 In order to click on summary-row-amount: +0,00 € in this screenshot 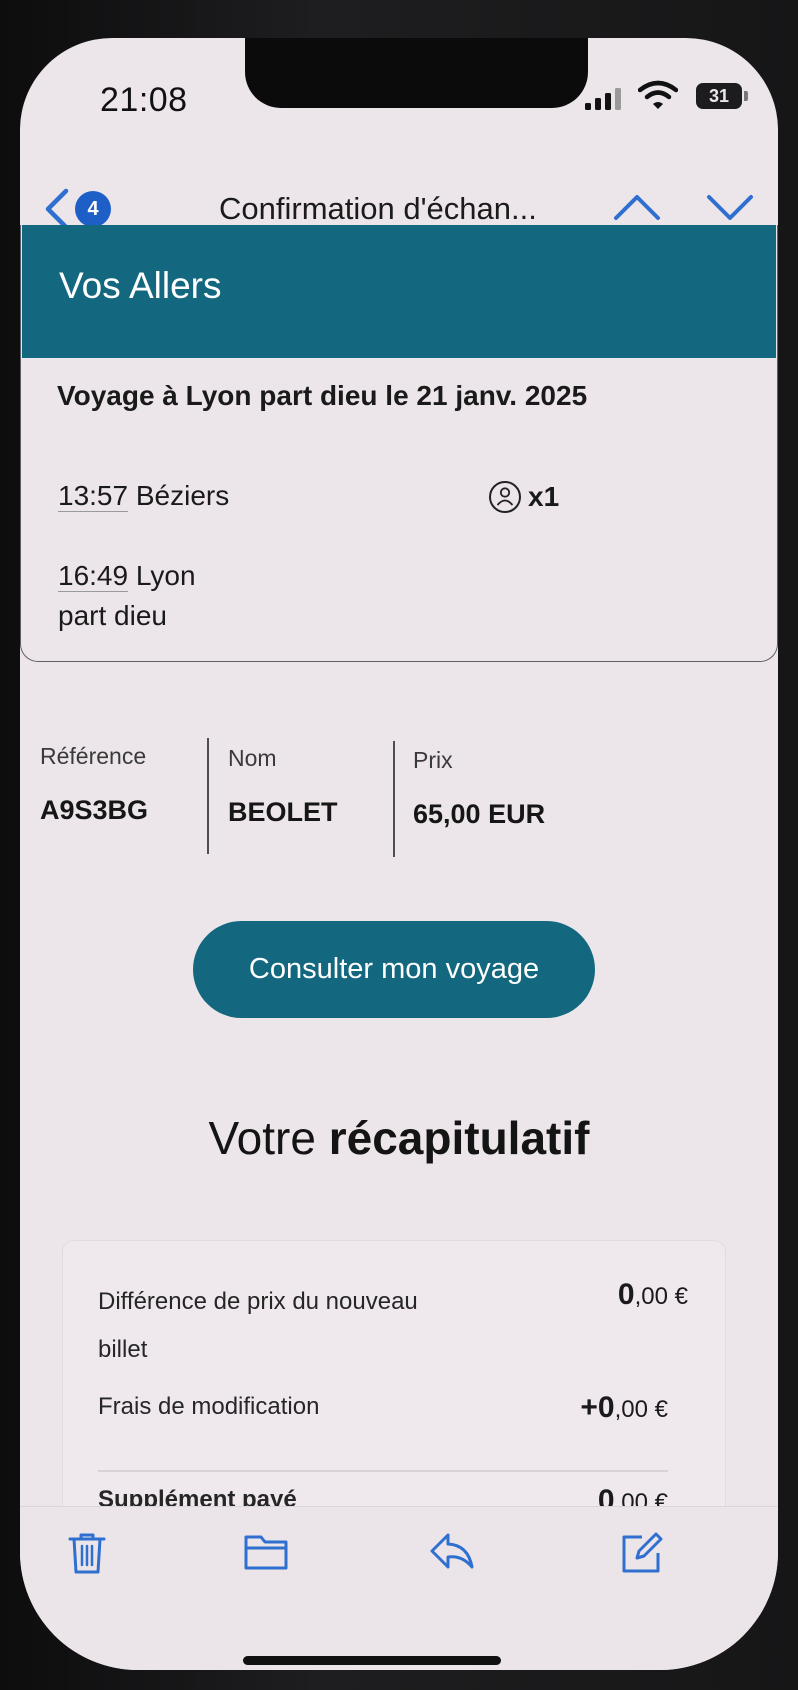, I will do `click(624, 1408)`.